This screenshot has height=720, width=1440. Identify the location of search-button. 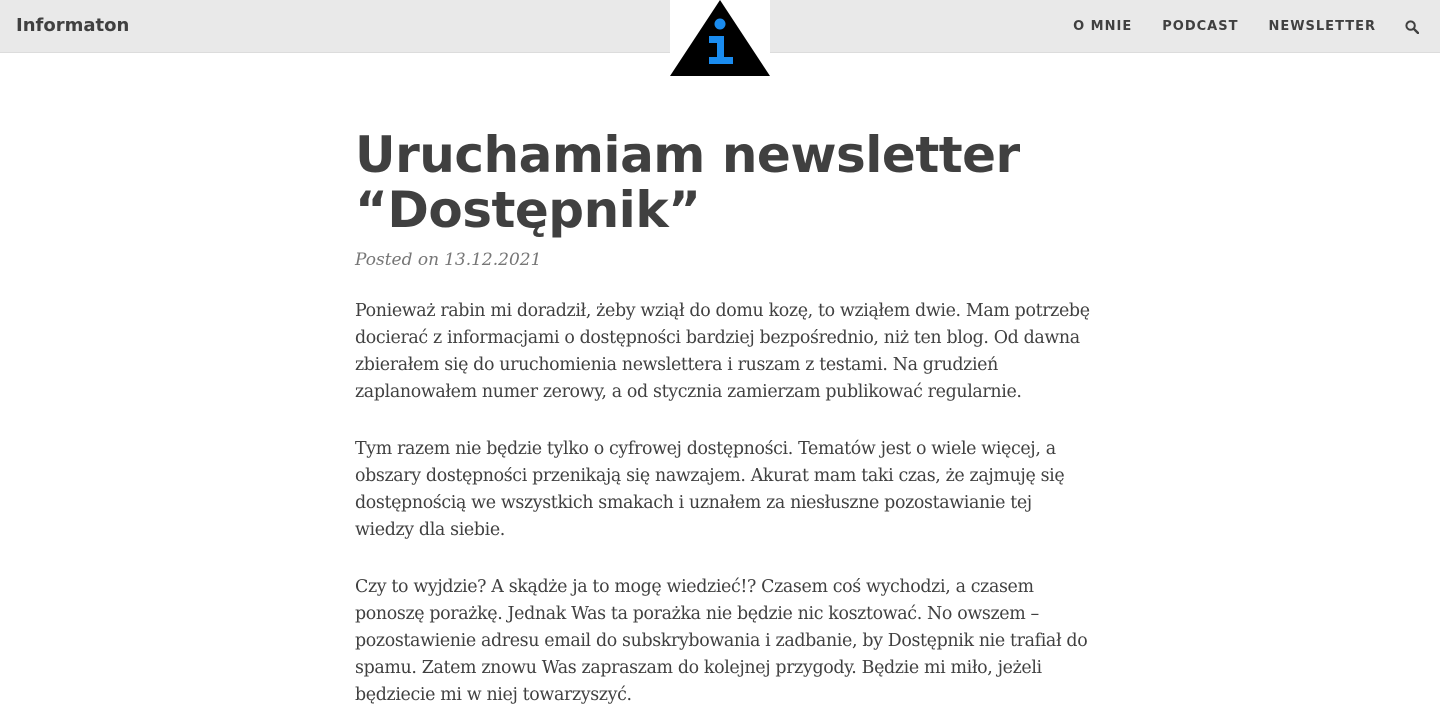
(1412, 27).